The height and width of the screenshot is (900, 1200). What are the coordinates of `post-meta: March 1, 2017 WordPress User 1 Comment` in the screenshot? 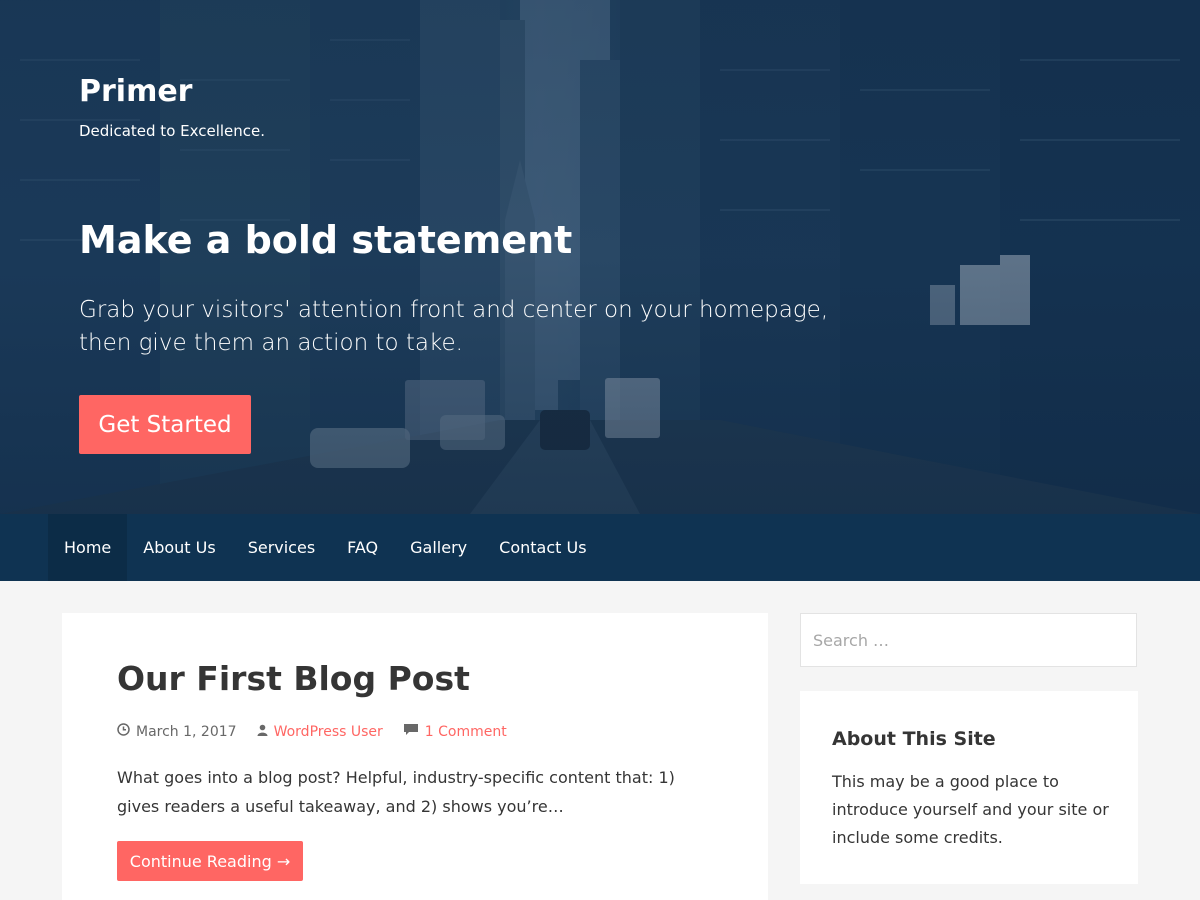 It's located at (322, 731).